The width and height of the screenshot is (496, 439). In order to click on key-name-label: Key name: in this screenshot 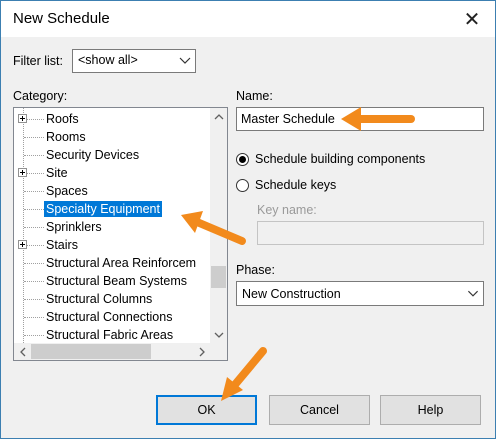, I will do `click(287, 210)`.